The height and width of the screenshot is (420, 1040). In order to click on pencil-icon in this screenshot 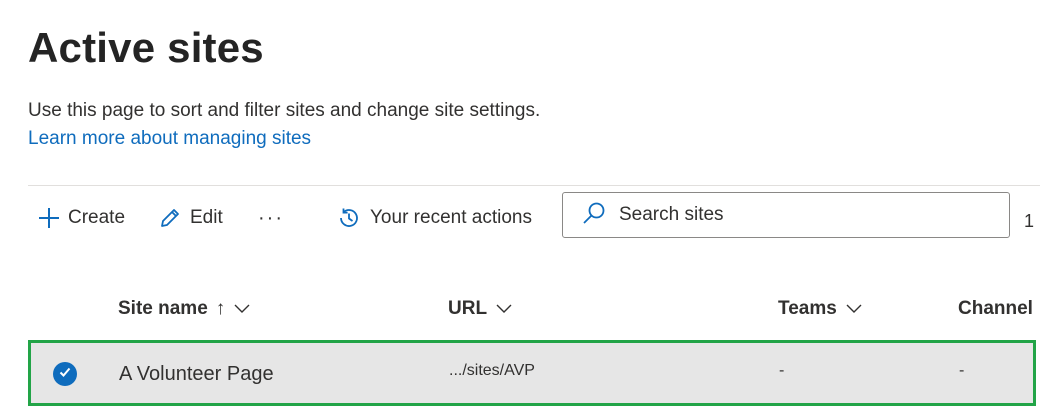, I will do `click(170, 218)`.